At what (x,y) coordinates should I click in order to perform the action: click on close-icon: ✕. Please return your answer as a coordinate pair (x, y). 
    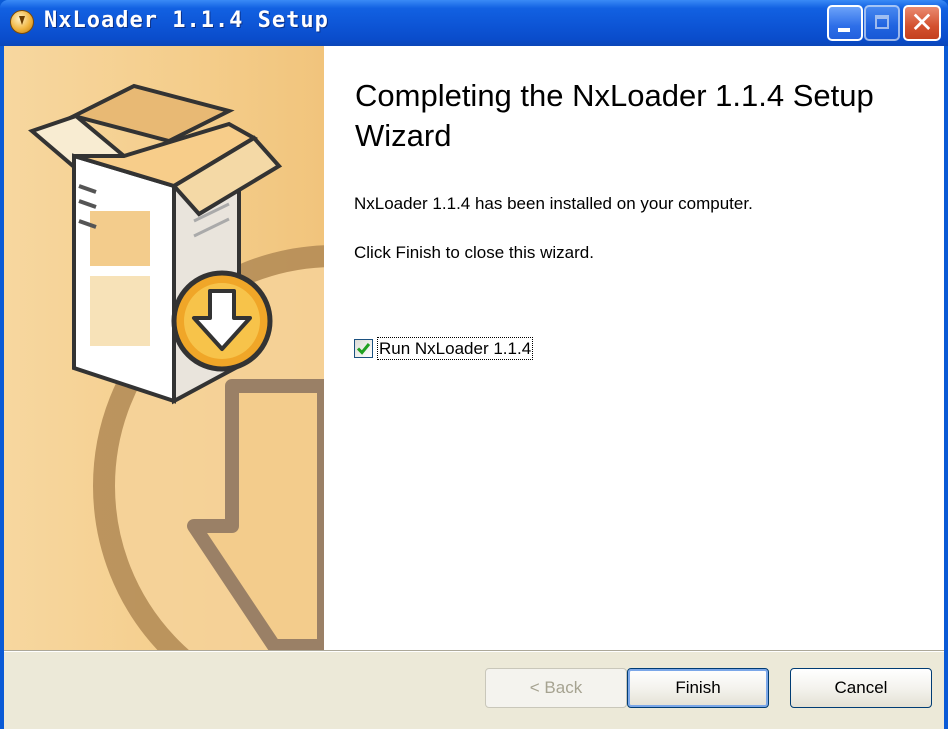
    Looking at the image, I should click on (922, 22).